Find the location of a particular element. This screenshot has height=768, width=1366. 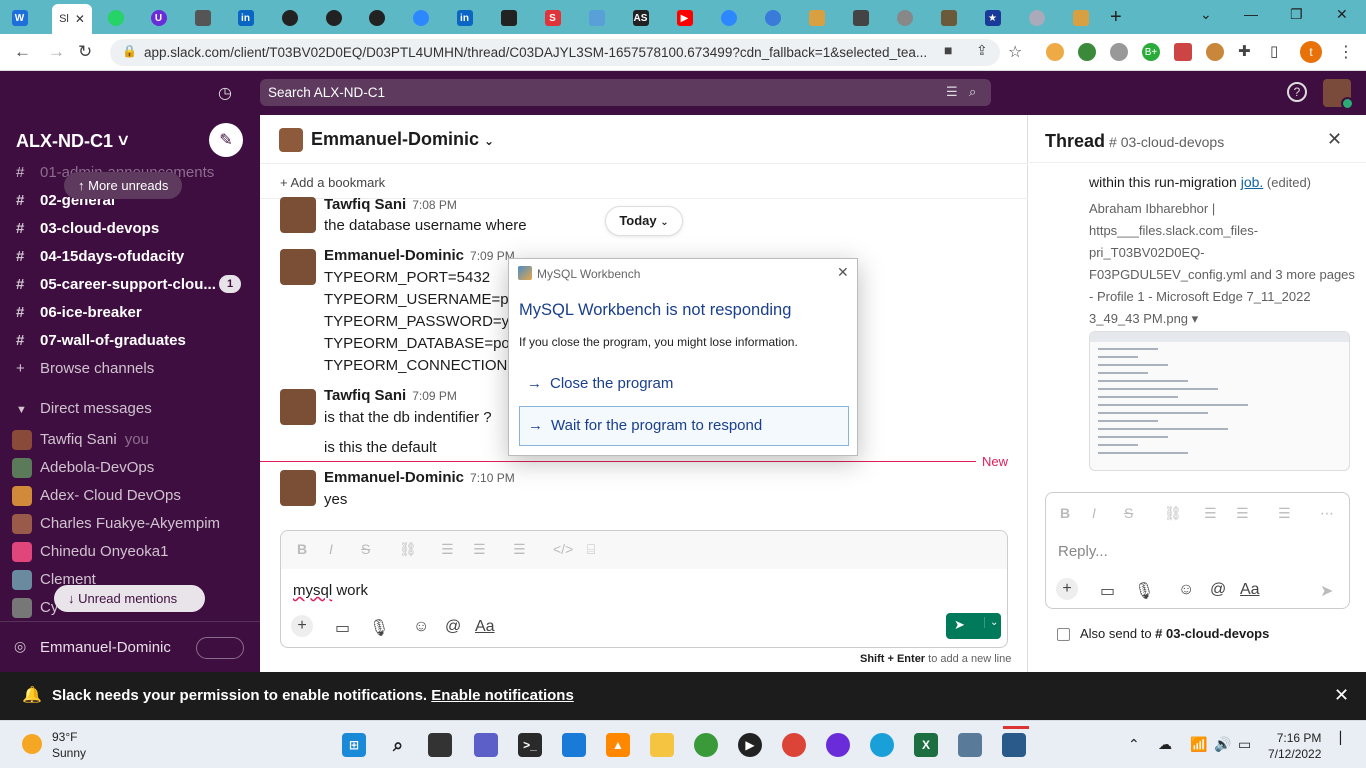

tab-as: AS is located at coordinates (640, 18).